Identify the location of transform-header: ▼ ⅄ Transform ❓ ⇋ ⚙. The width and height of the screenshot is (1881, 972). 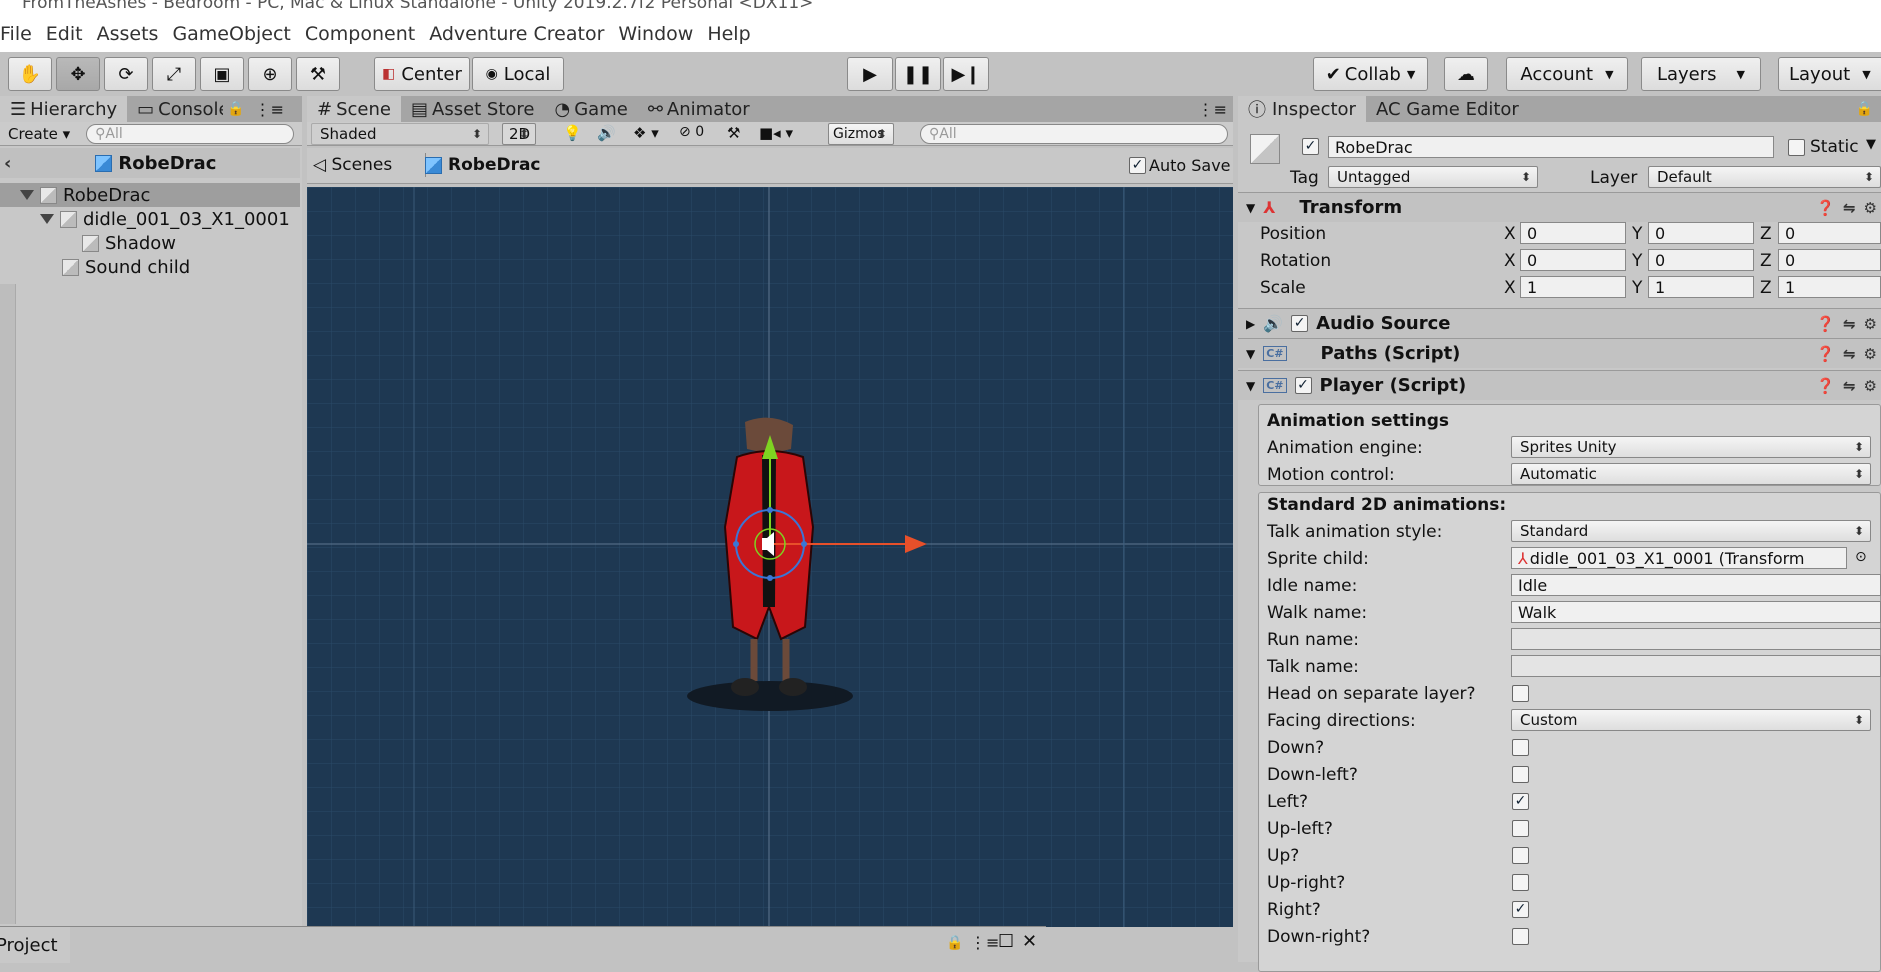
(1559, 207).